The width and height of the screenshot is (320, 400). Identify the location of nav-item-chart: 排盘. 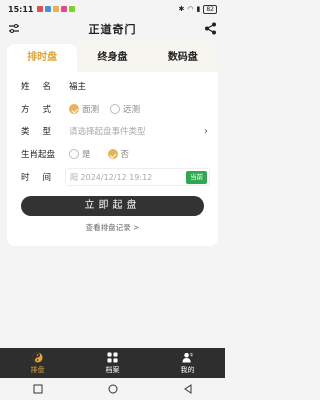
(37, 363).